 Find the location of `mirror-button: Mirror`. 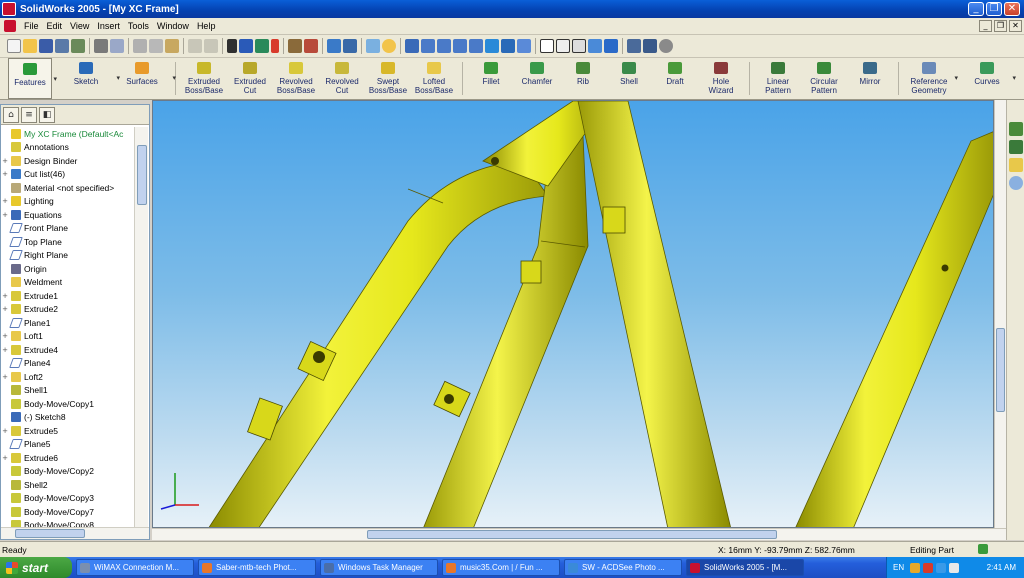

mirror-button: Mirror is located at coordinates (870, 78).